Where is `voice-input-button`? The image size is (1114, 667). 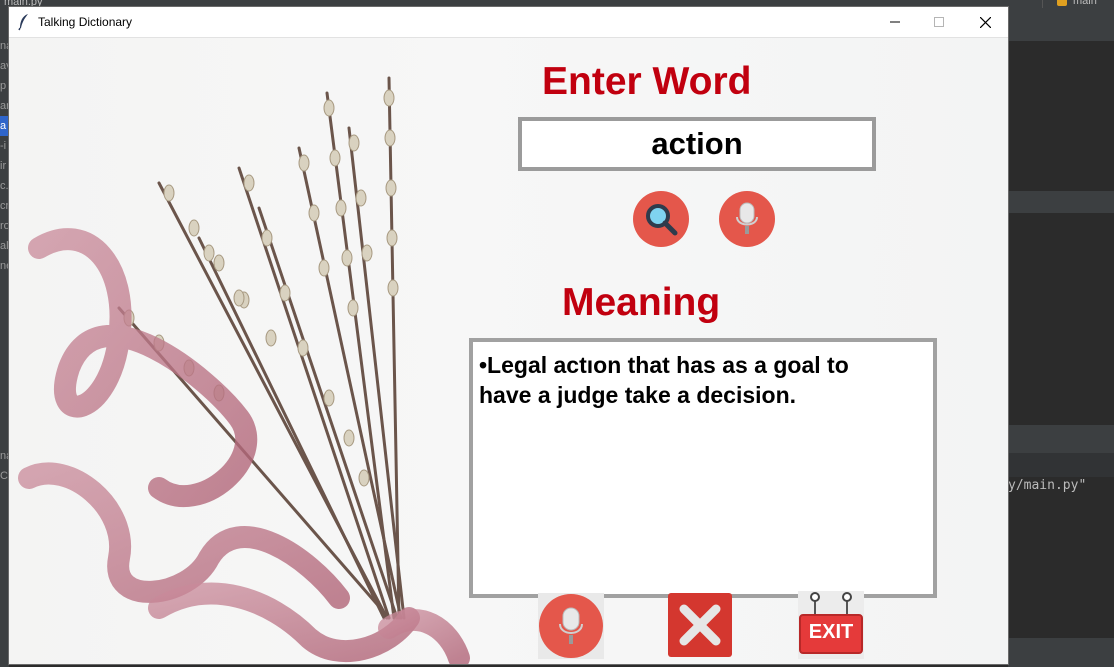
voice-input-button is located at coordinates (747, 219).